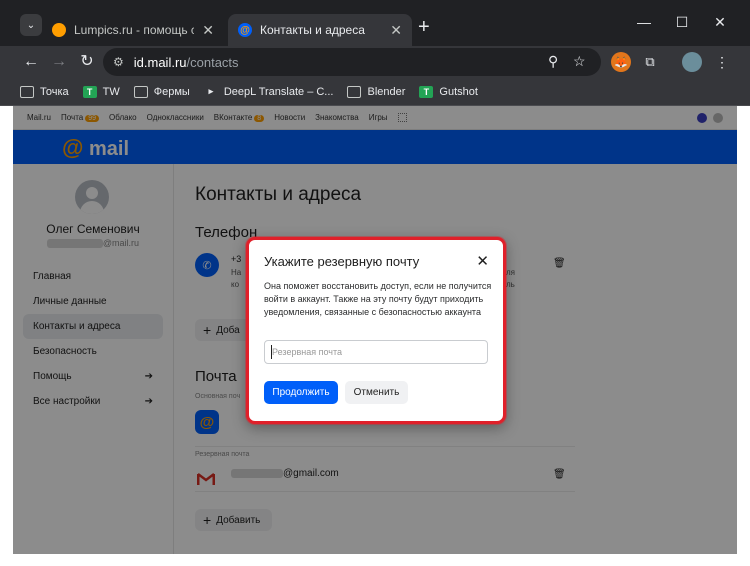 Image resolution: width=750 pixels, height=566 pixels. Describe the element at coordinates (54, 91) in the screenshot. I see `bookmark-label: Точка` at that location.